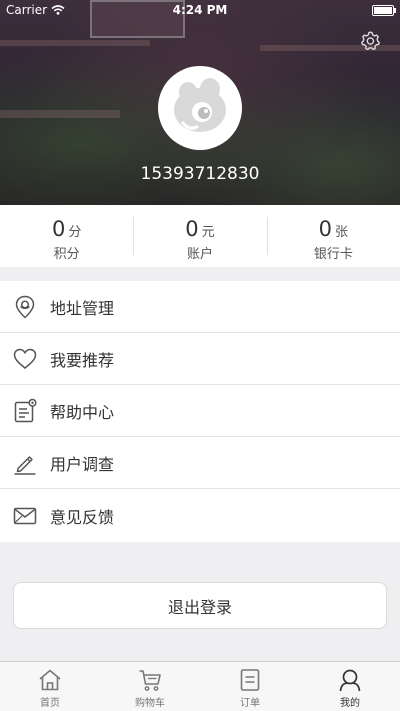  I want to click on heart-icon, so click(25, 358).